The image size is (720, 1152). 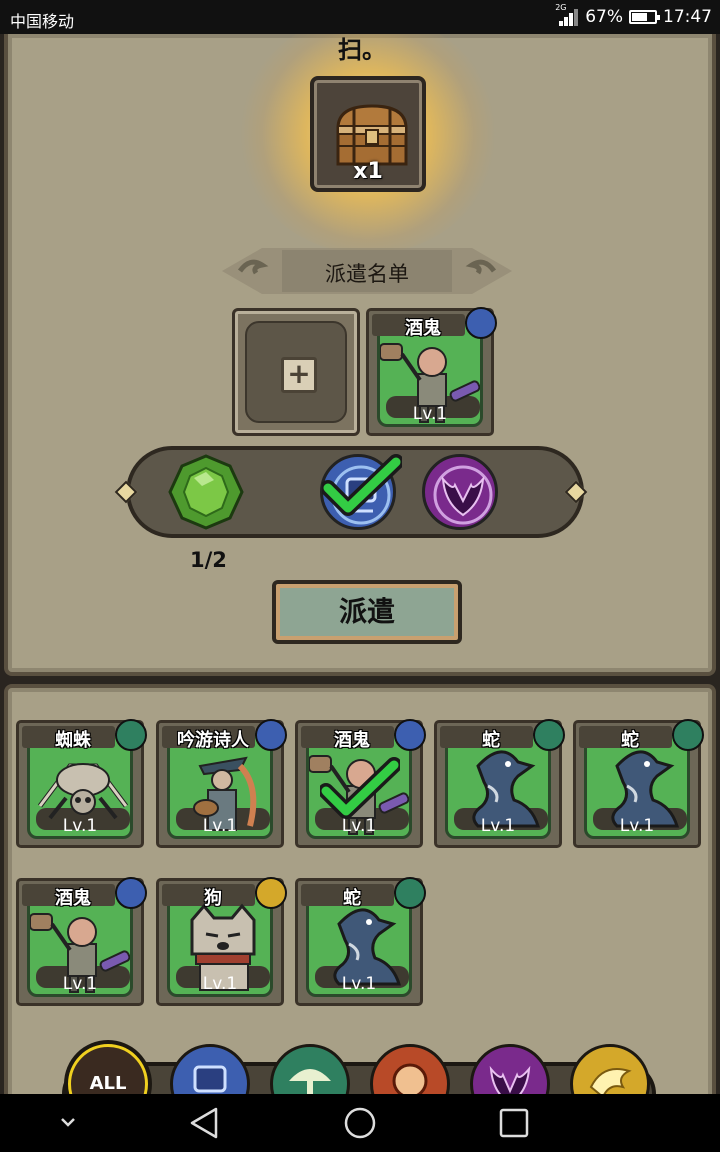 What do you see at coordinates (299, 375) in the screenshot?
I see `add-hero-button: +` at bounding box center [299, 375].